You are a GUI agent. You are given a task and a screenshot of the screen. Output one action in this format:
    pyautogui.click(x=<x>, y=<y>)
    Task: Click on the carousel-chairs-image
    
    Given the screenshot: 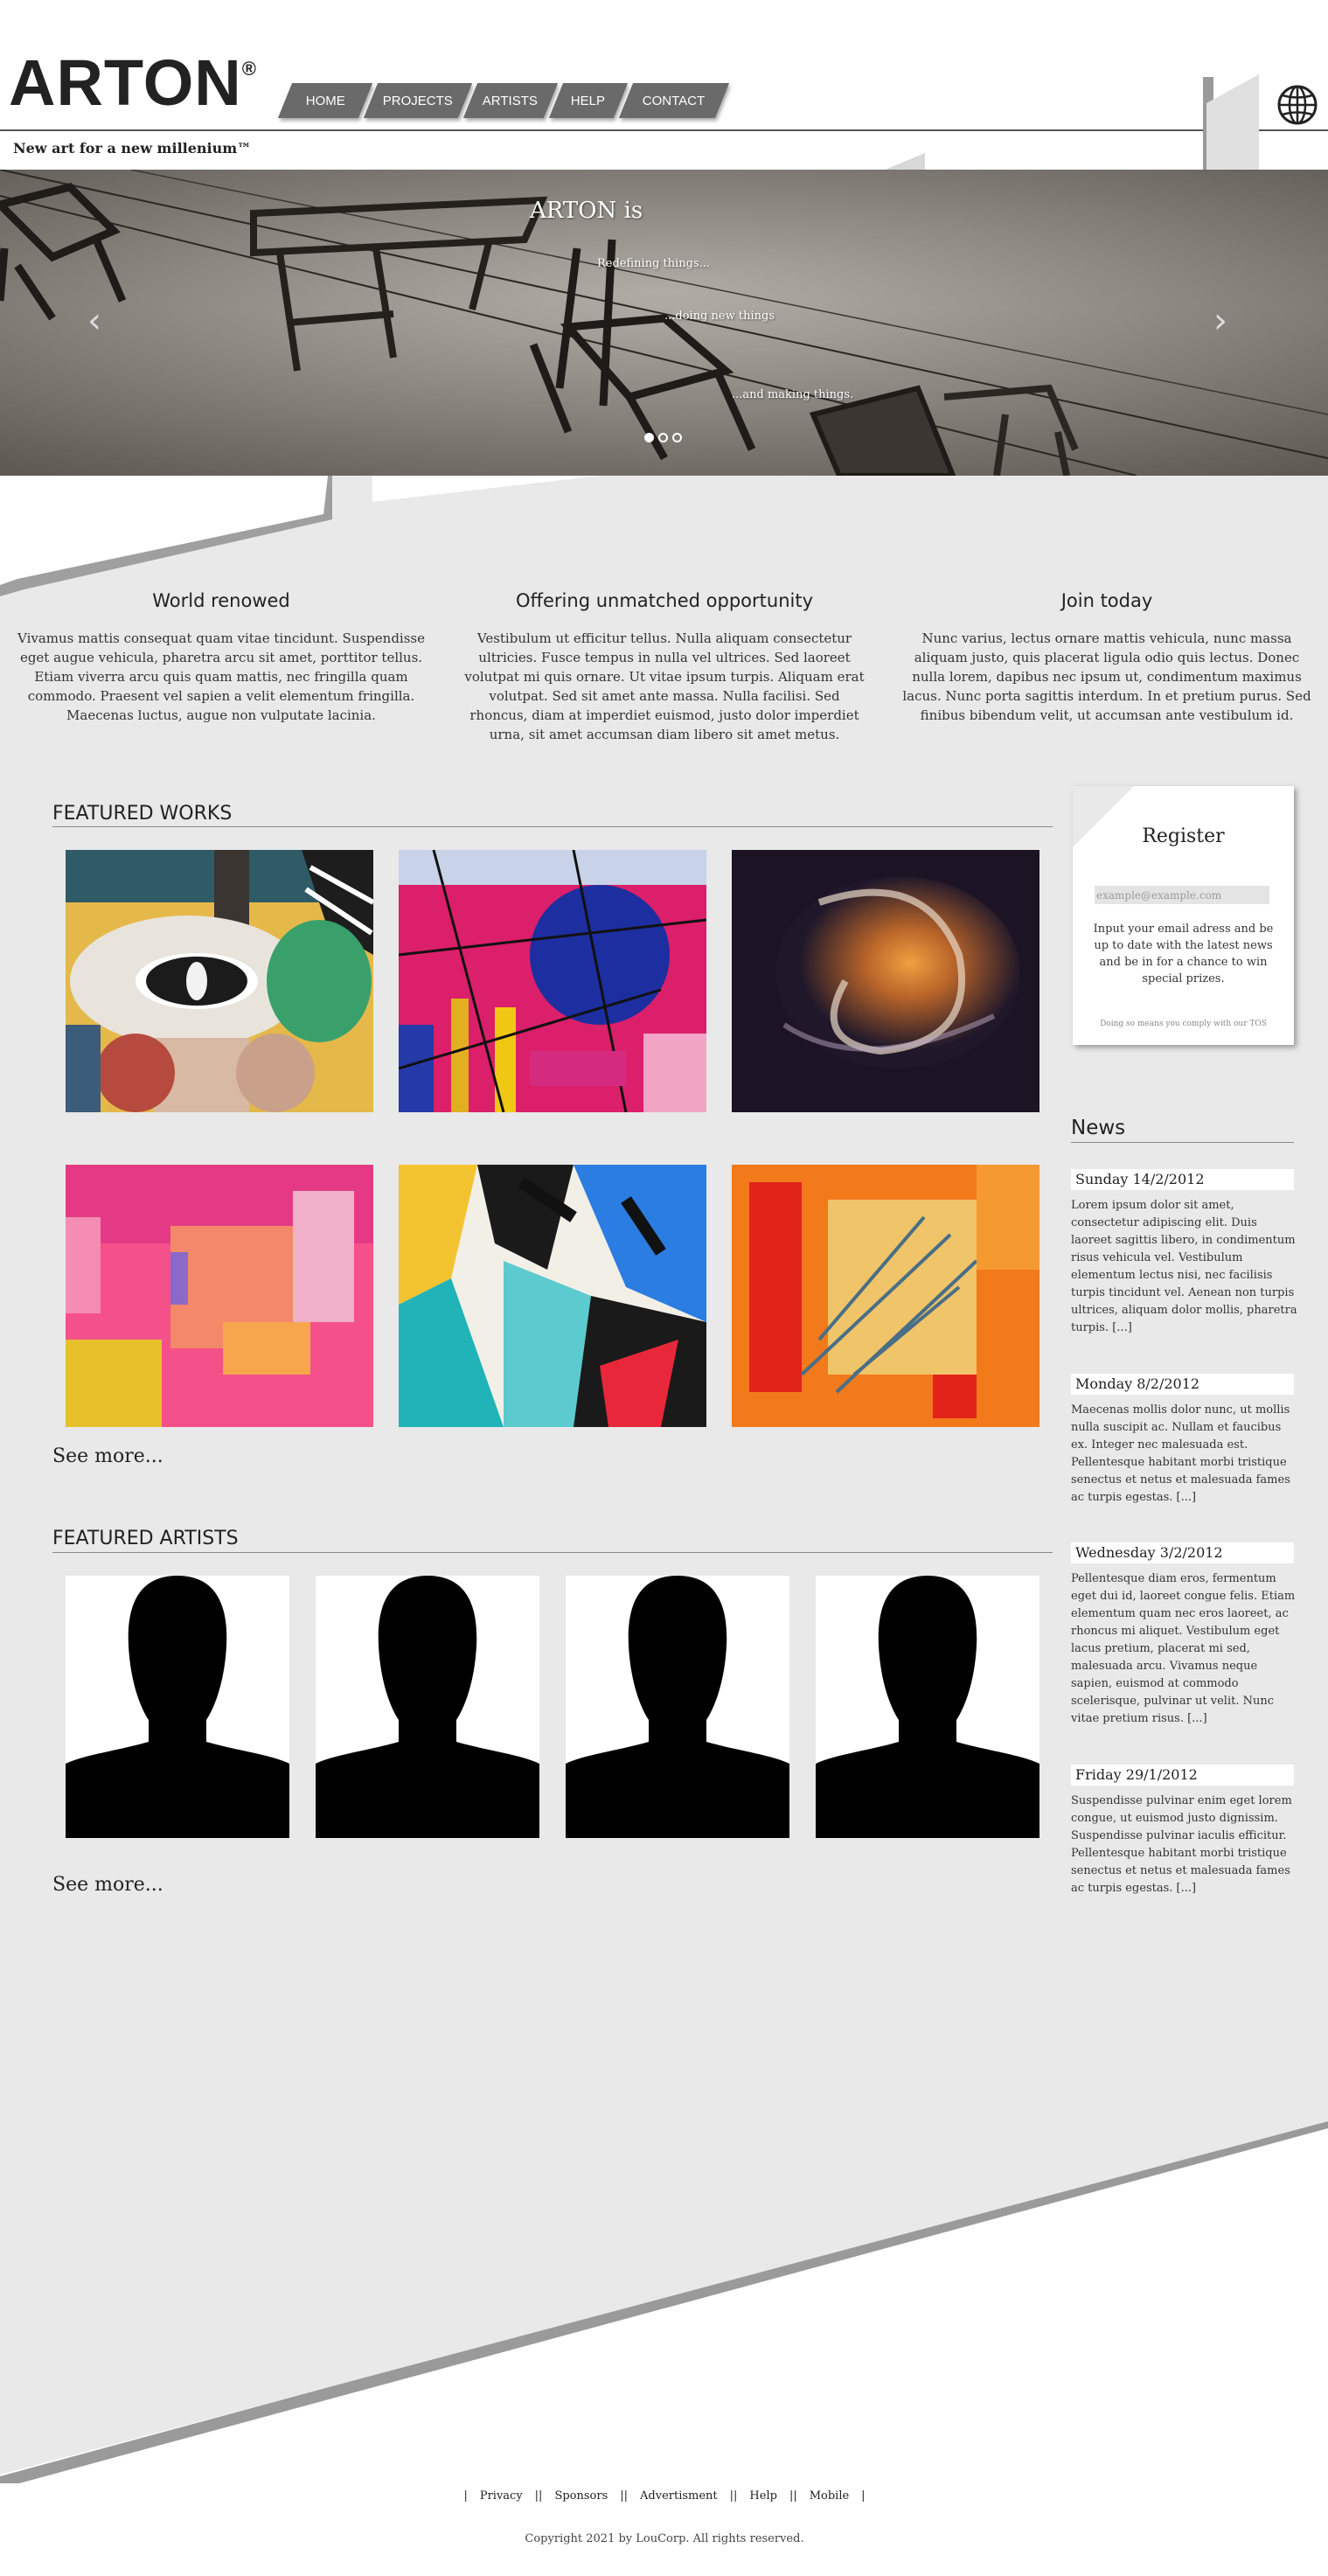 What is the action you would take?
    pyautogui.click(x=664, y=323)
    